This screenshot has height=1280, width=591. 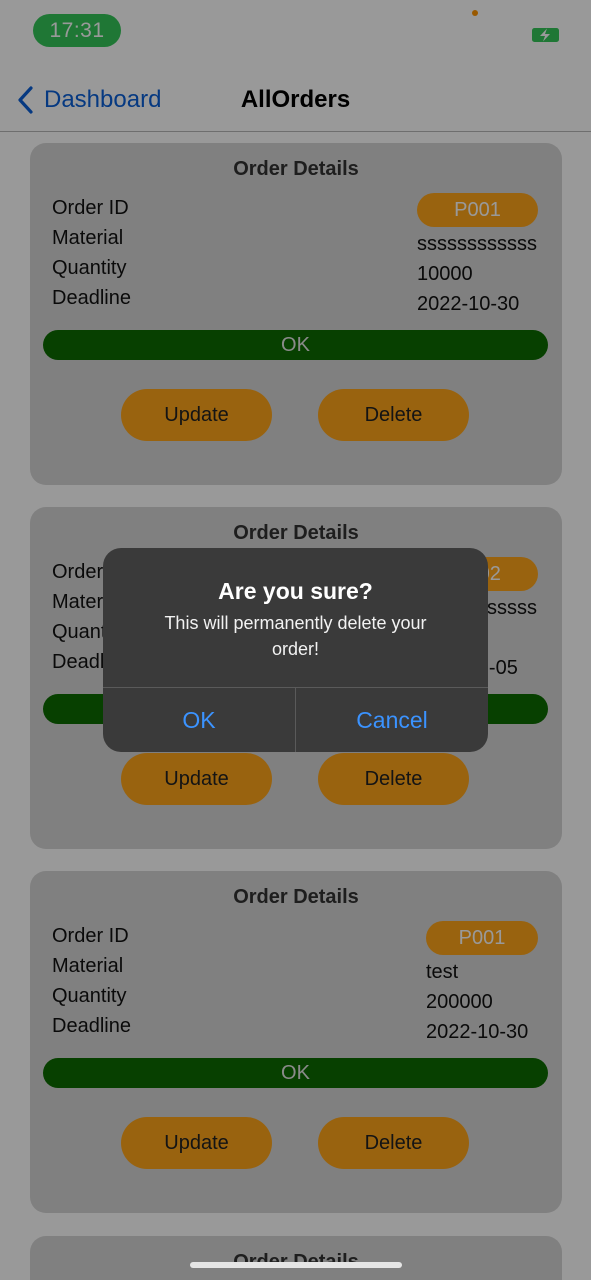 I want to click on alert-ok-button: OK, so click(x=199, y=720).